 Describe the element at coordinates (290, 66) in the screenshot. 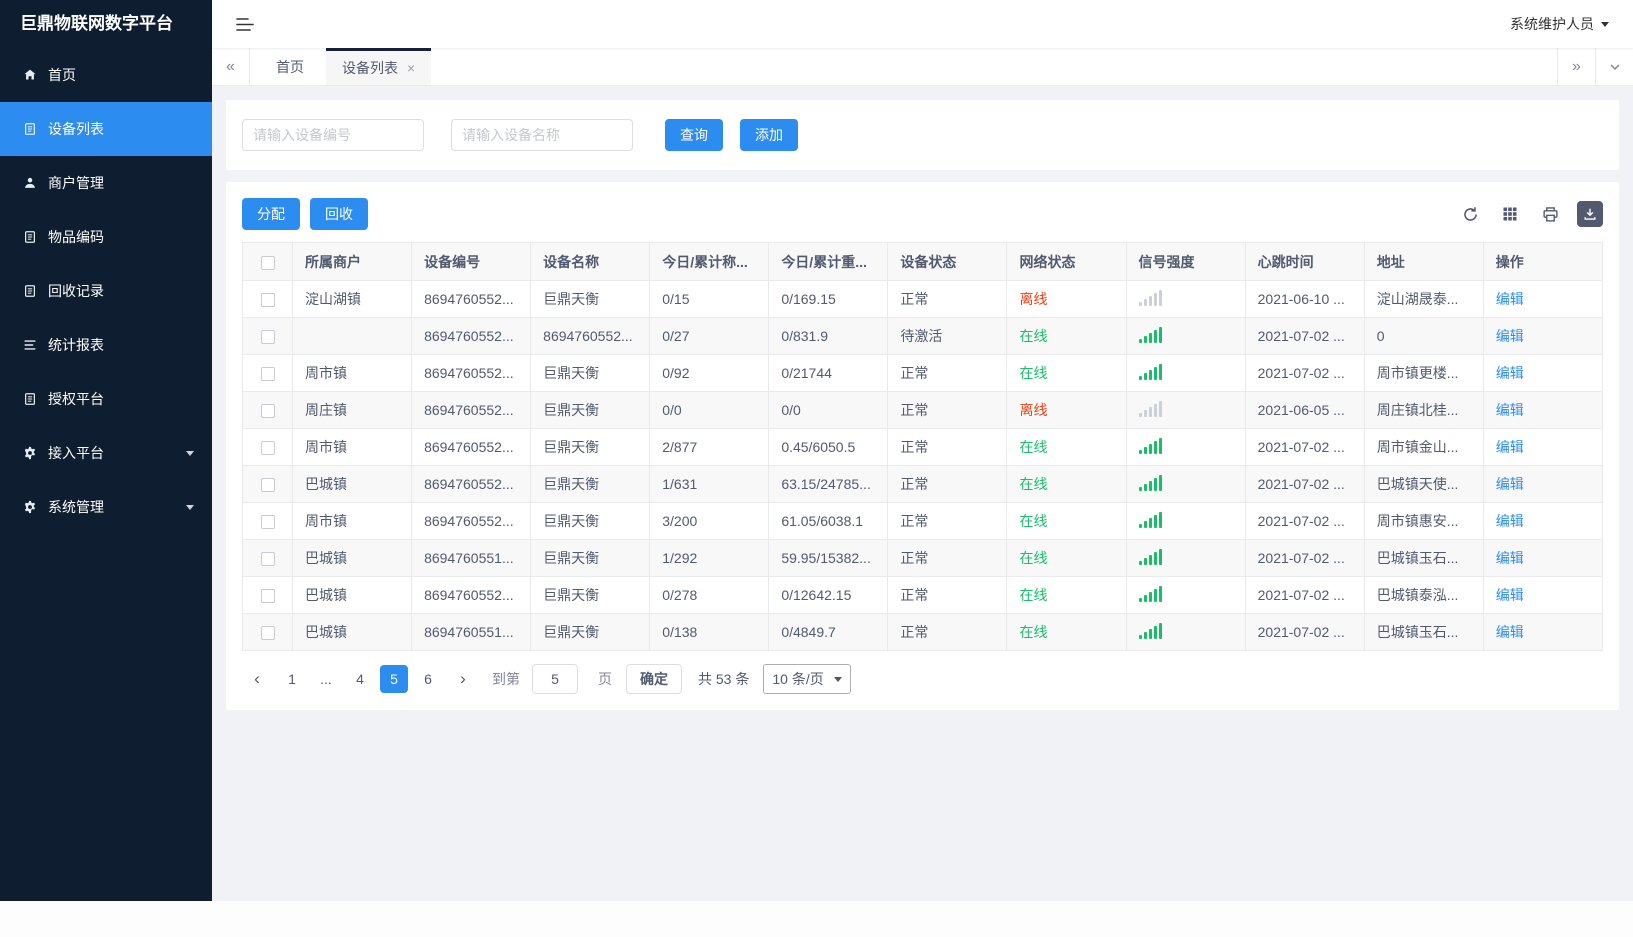

I see `tab-home: 首页` at that location.